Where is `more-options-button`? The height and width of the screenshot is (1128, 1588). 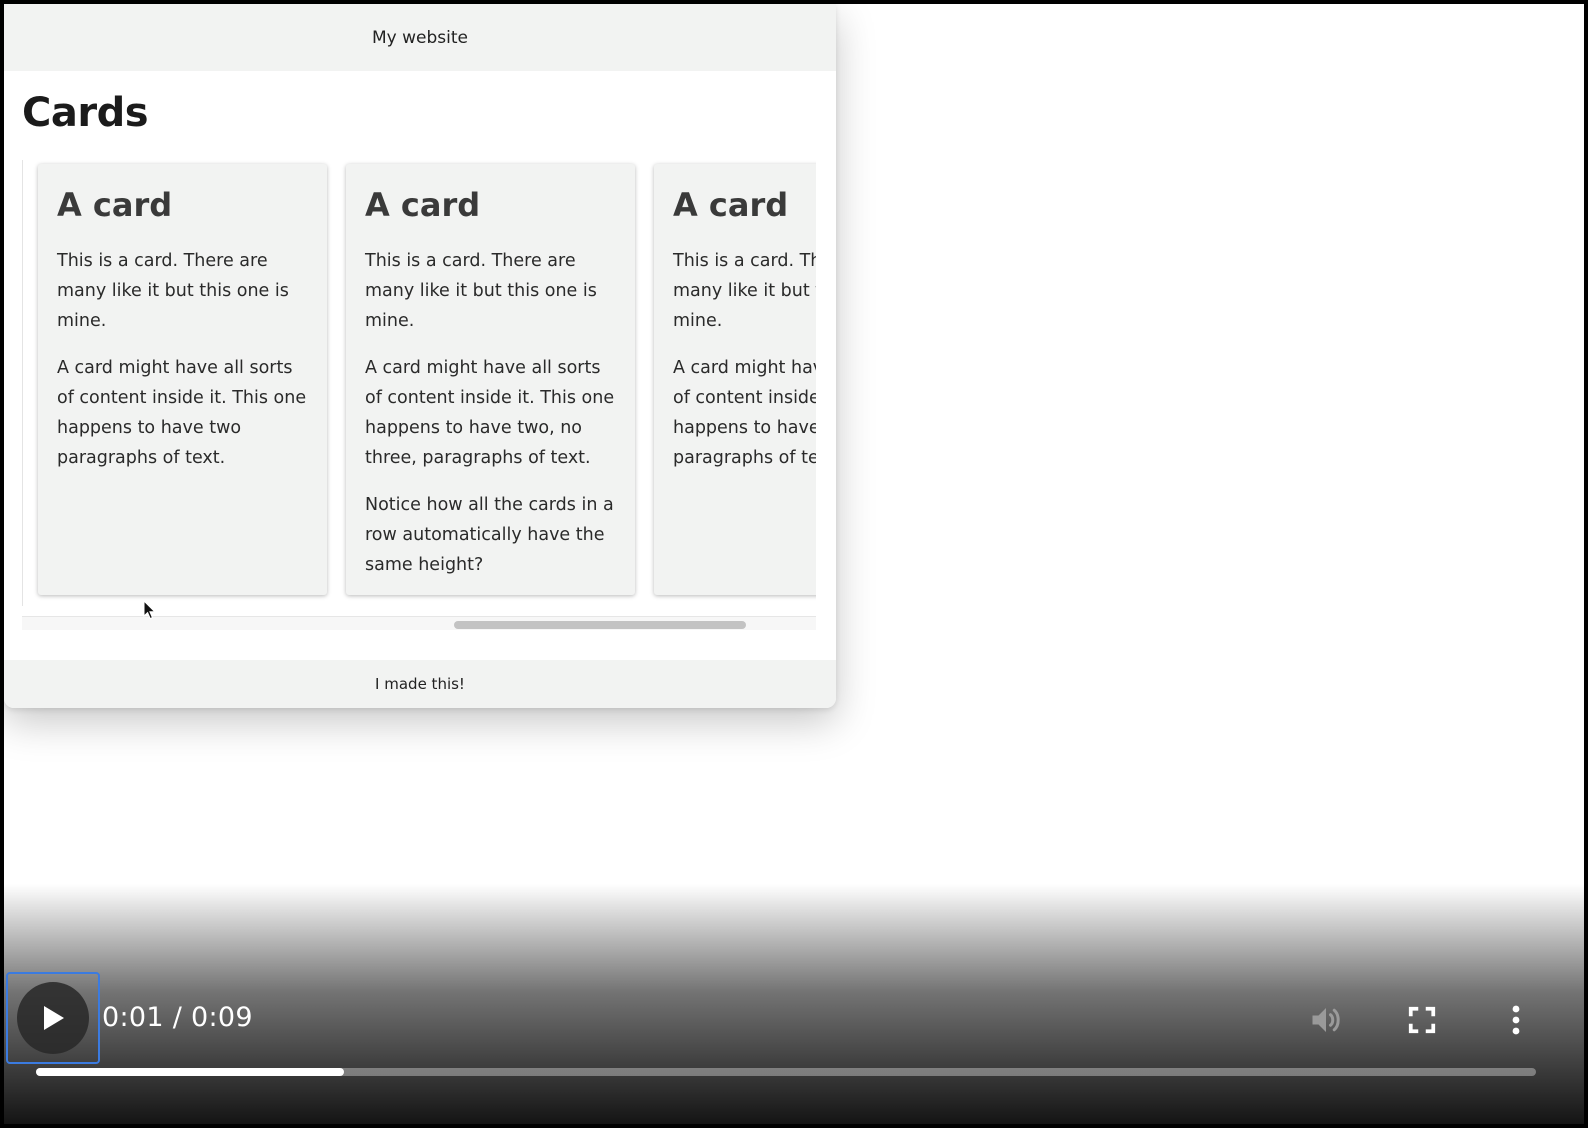
more-options-button is located at coordinates (1516, 1020).